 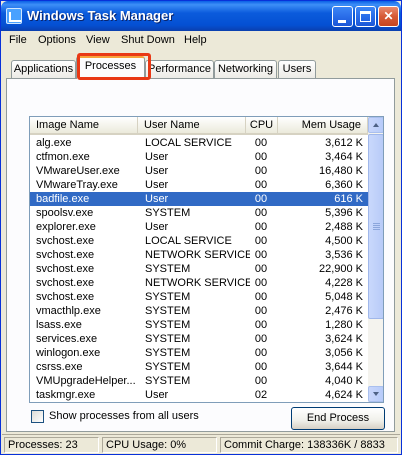 What do you see at coordinates (201, 16) in the screenshot?
I see `title-bar: Windows Task Manager ✕` at bounding box center [201, 16].